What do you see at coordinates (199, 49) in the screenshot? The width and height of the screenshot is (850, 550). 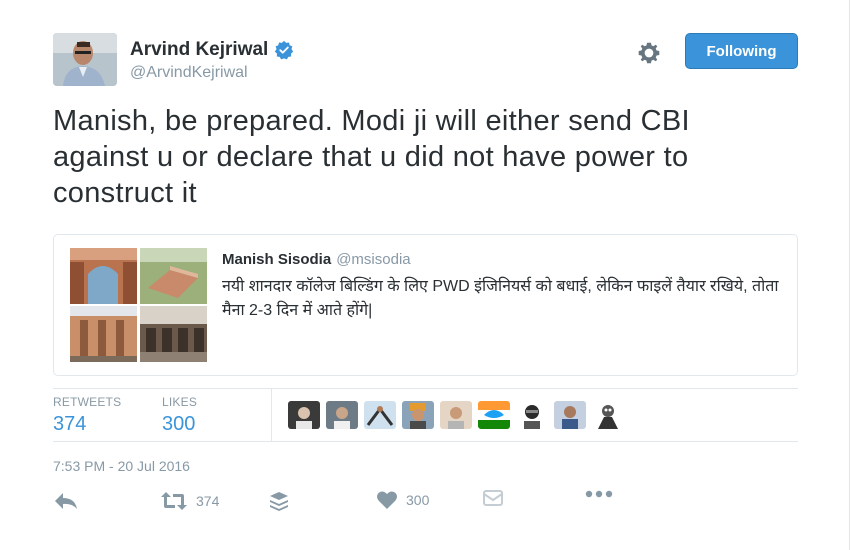 I see `author-name-text: Arvind Kejriwal` at bounding box center [199, 49].